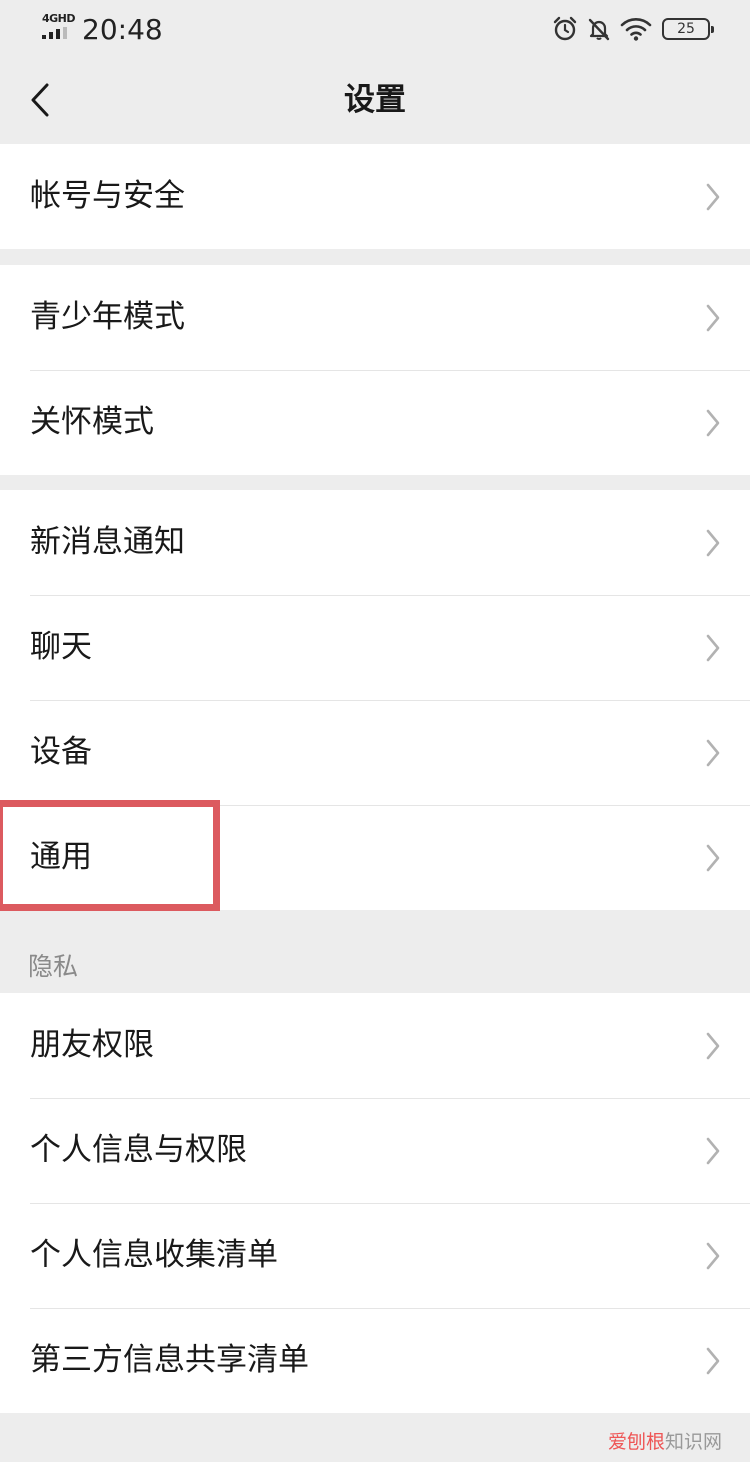  I want to click on settings-item-account-security: 帐号与安全, so click(375, 196).